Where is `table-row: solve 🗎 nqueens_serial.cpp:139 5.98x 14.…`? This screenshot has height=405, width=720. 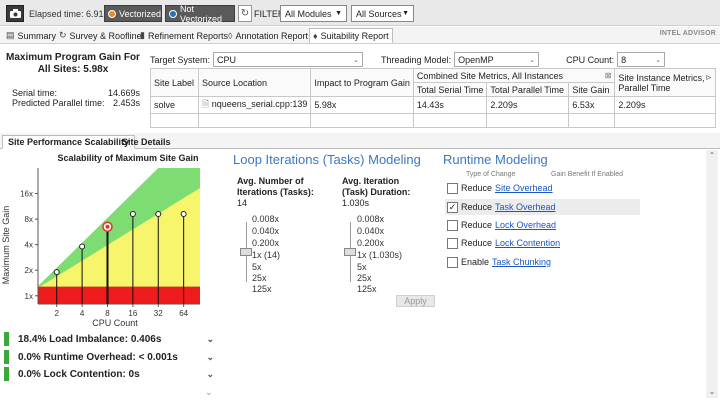 table-row: solve 🗎 nqueens_serial.cpp:139 5.98x 14.… is located at coordinates (433, 105).